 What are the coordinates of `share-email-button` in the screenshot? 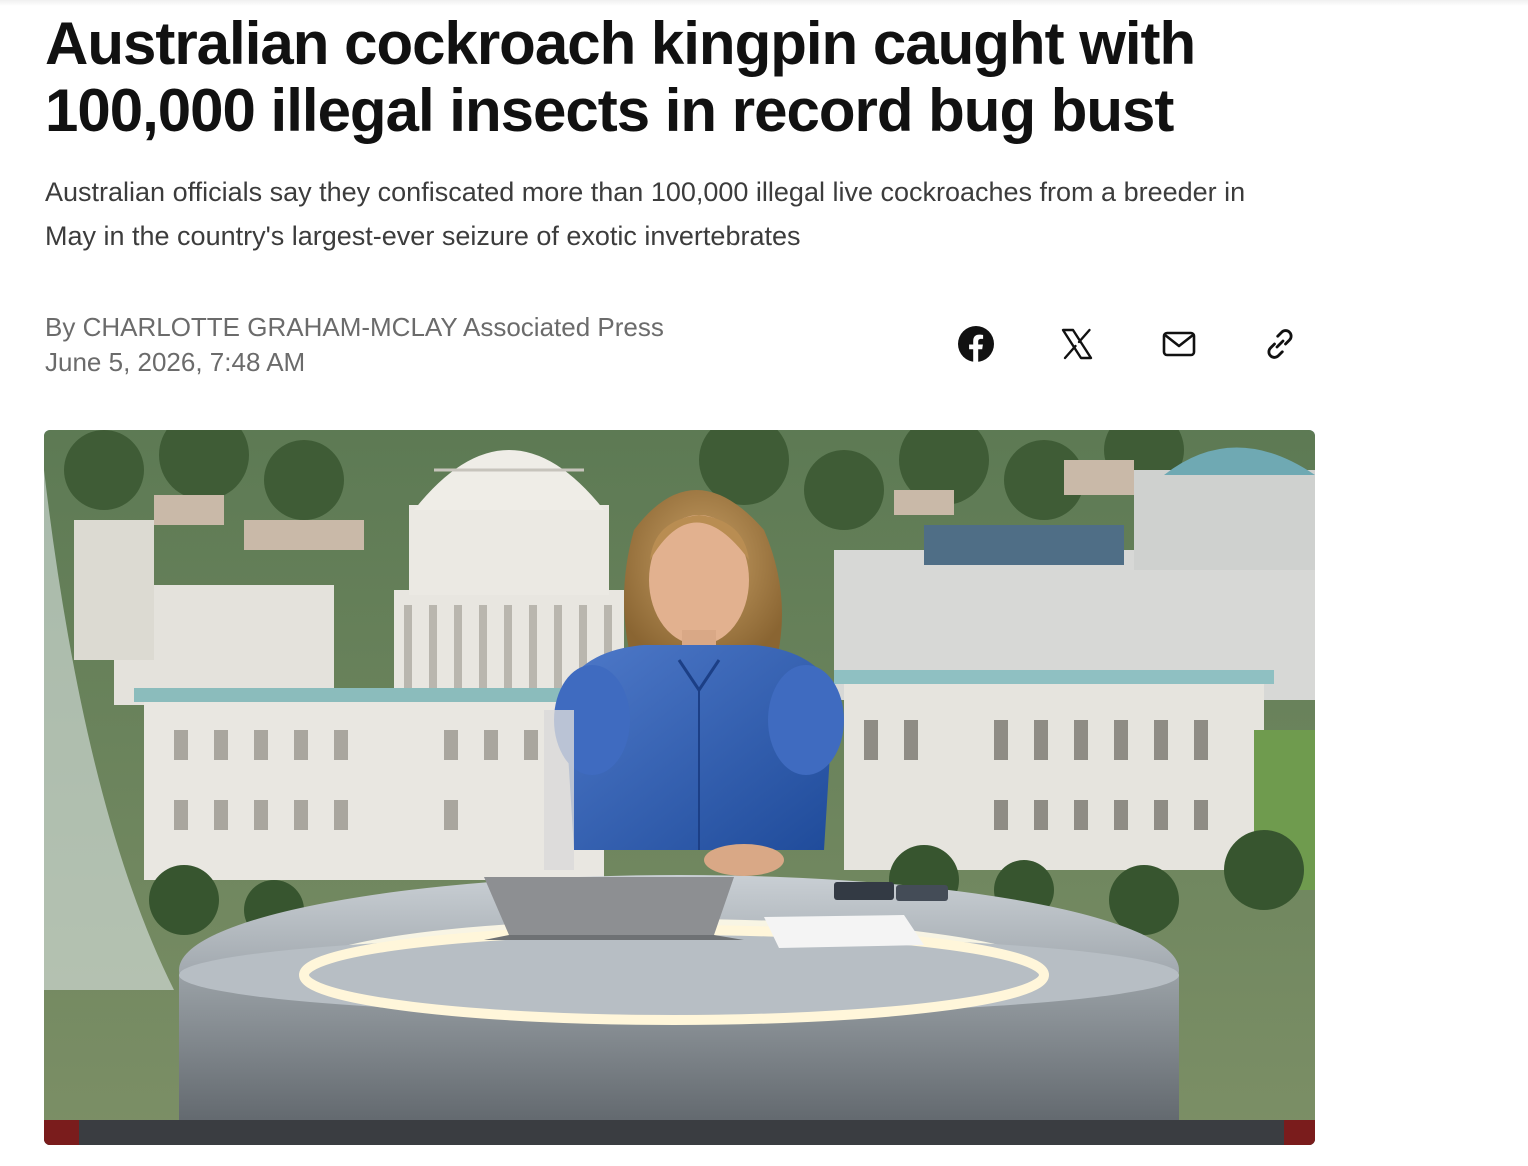 It's located at (1179, 344).